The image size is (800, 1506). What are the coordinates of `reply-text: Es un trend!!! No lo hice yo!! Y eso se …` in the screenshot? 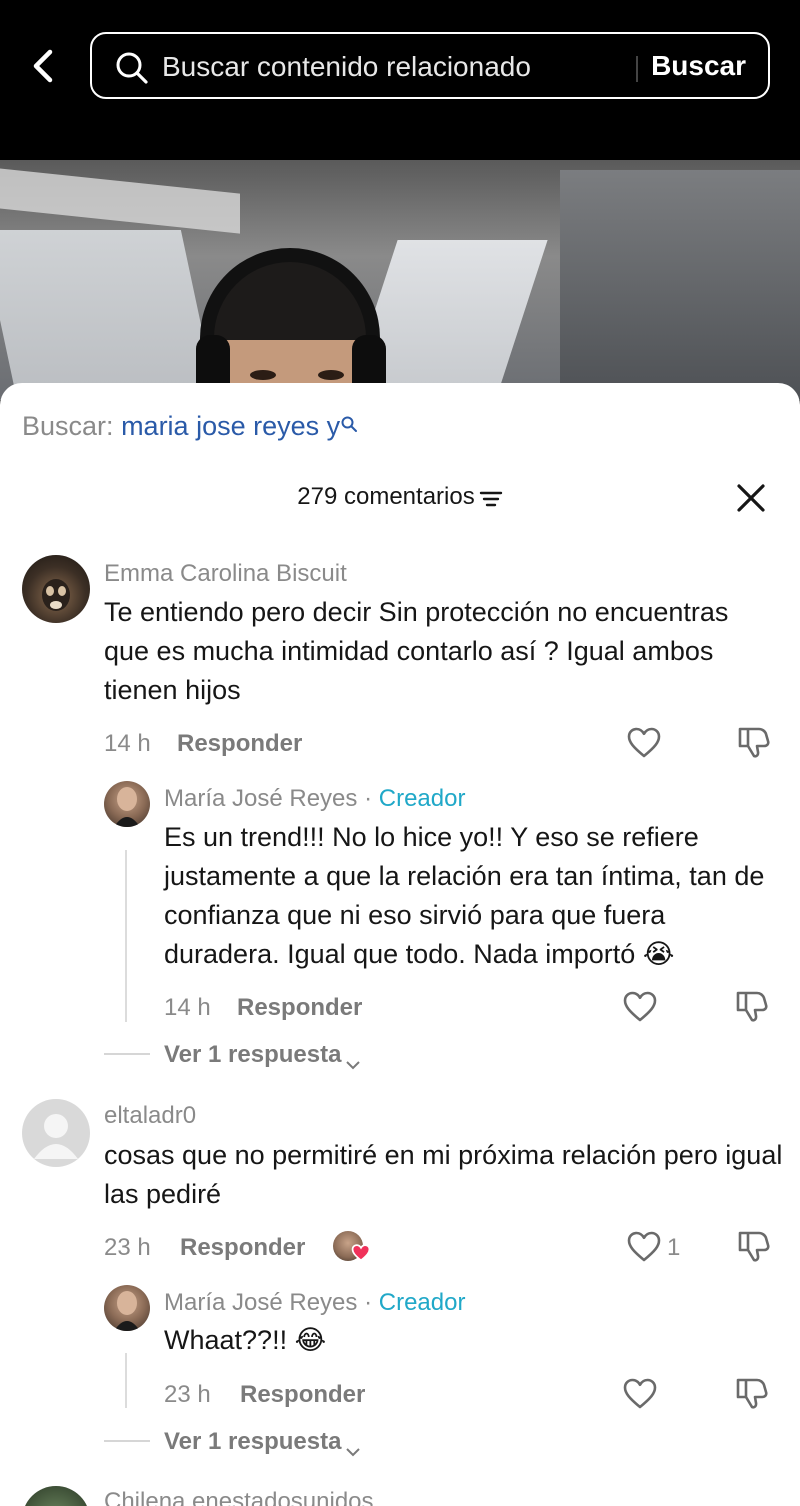 It's located at (464, 895).